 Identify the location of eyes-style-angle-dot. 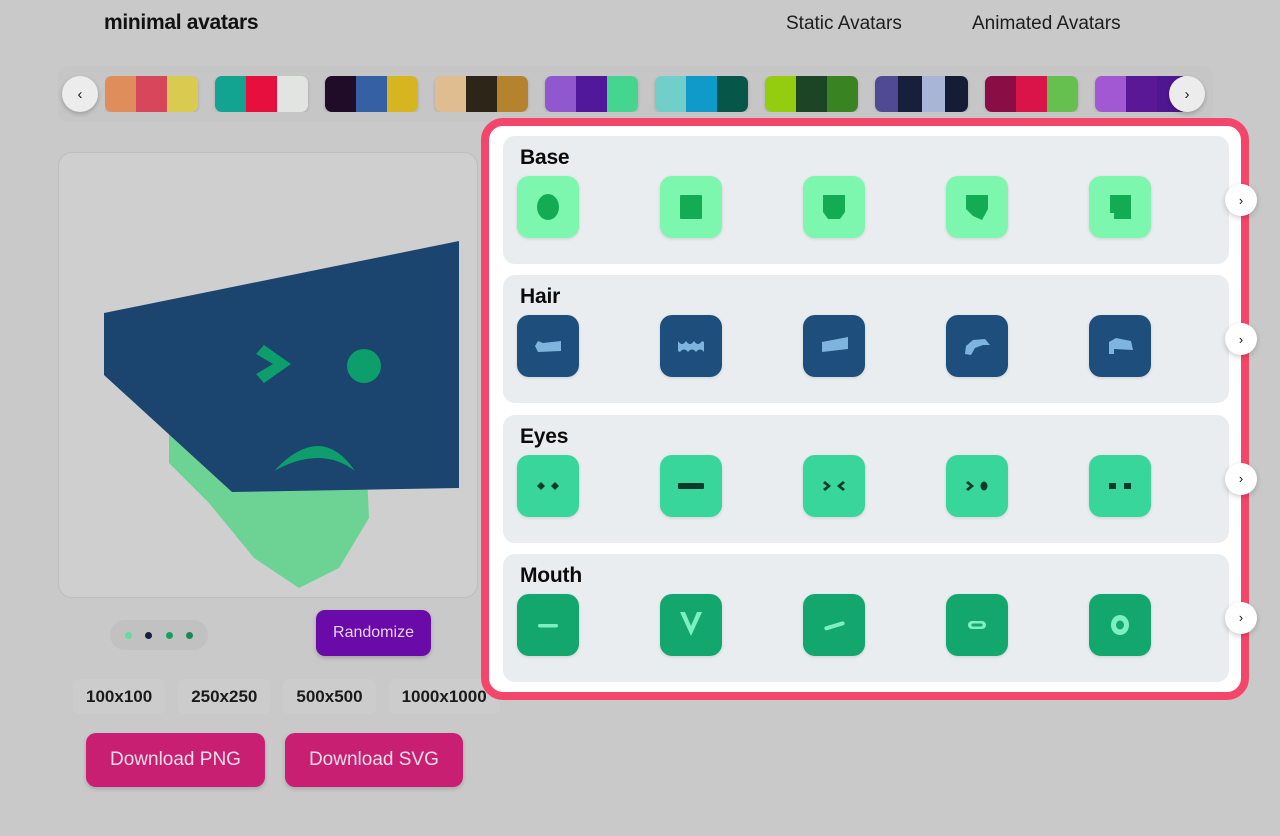
(977, 485).